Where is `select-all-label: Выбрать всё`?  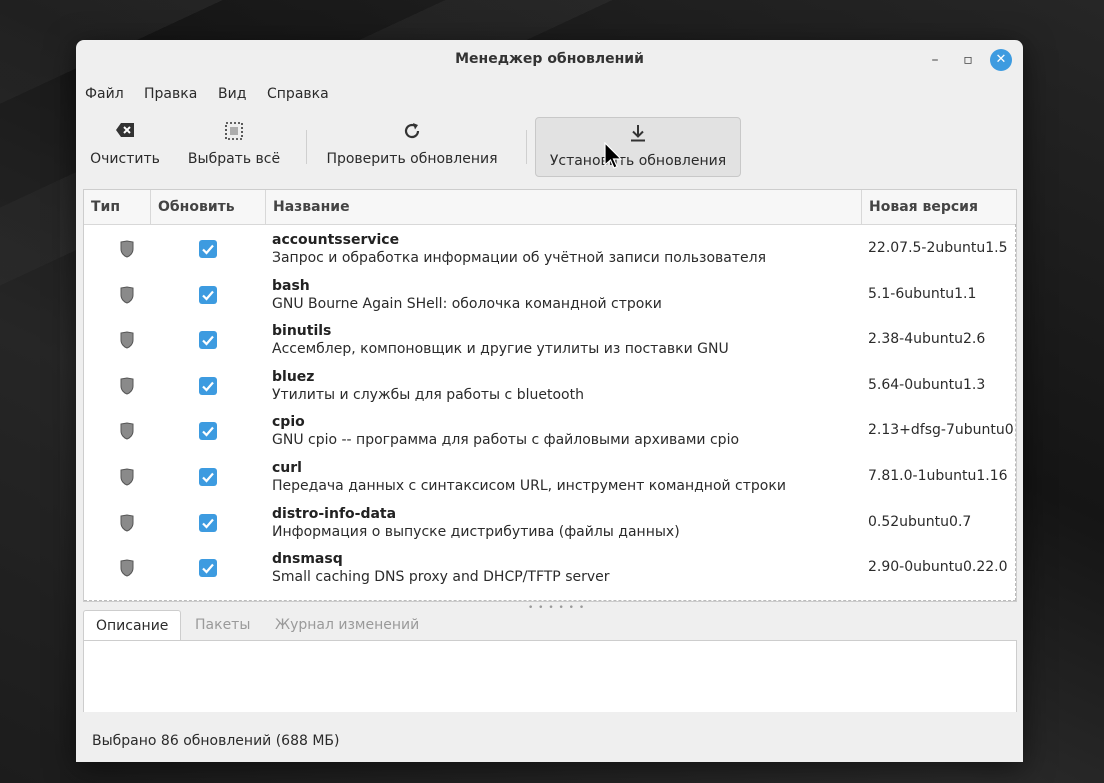 select-all-label: Выбрать всё is located at coordinates (234, 159).